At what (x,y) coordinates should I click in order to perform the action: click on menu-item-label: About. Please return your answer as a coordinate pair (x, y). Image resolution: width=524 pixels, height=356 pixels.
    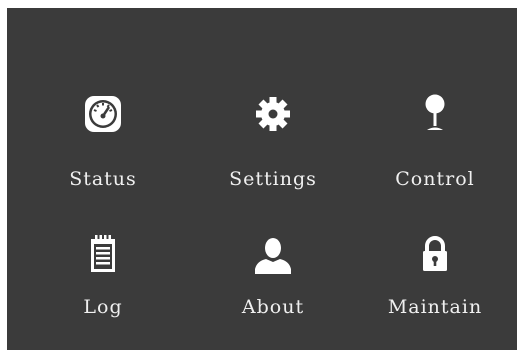
    Looking at the image, I should click on (273, 307).